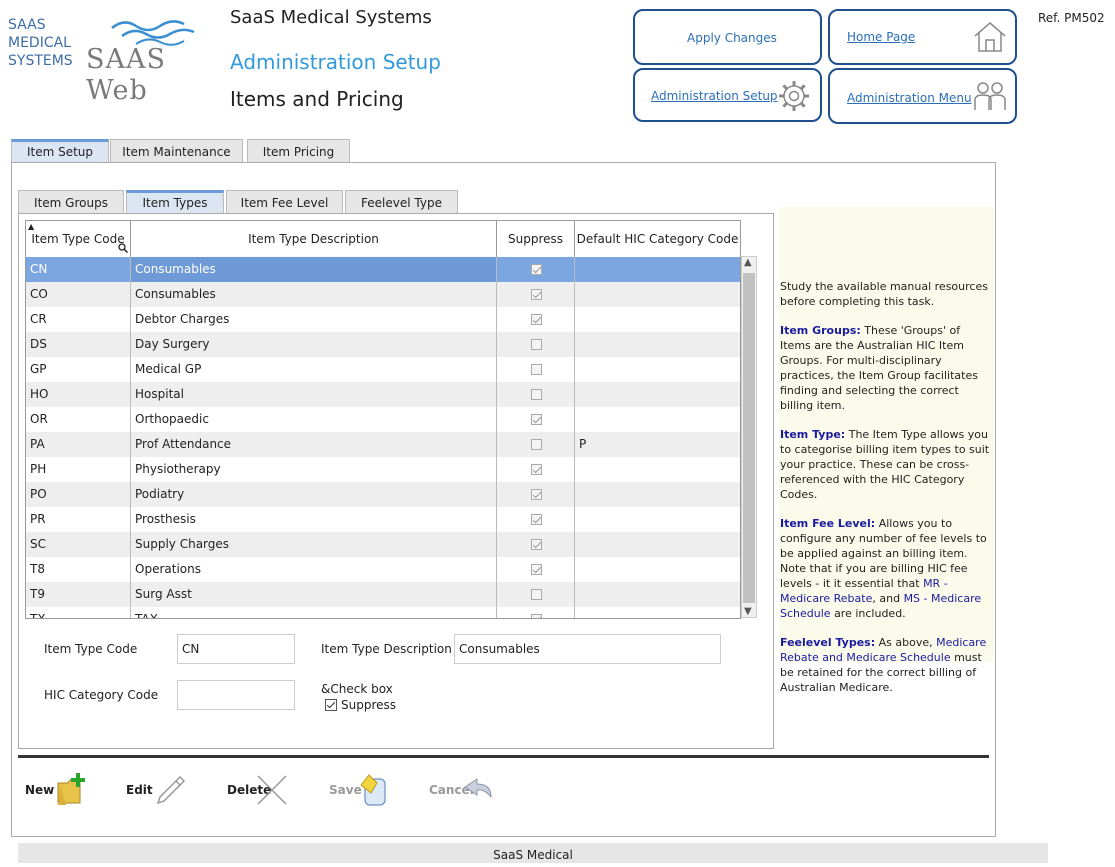 Image resolution: width=1115 pixels, height=867 pixels. What do you see at coordinates (990, 96) in the screenshot?
I see `users-icon` at bounding box center [990, 96].